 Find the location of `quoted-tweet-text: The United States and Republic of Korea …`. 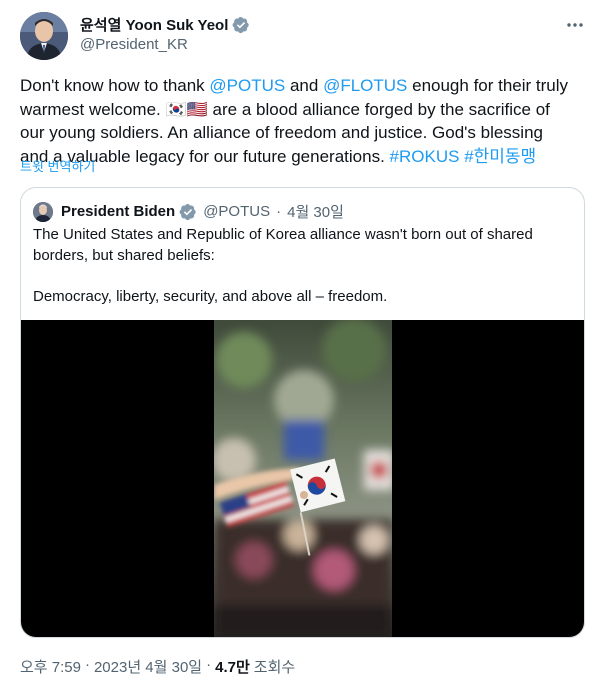

quoted-tweet-text: The United States and Republic of Korea … is located at coordinates (303, 266).